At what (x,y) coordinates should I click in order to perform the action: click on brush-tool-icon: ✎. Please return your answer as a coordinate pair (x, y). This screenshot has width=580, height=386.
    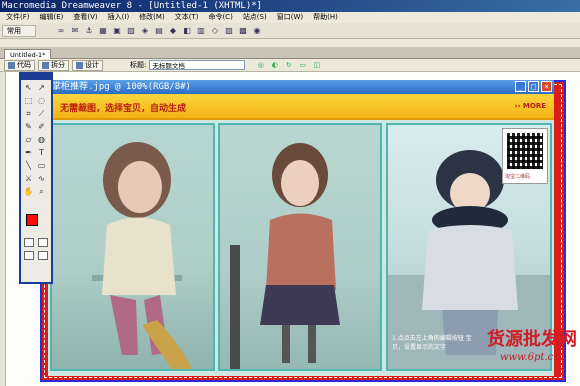
    Looking at the image, I should click on (28, 127).